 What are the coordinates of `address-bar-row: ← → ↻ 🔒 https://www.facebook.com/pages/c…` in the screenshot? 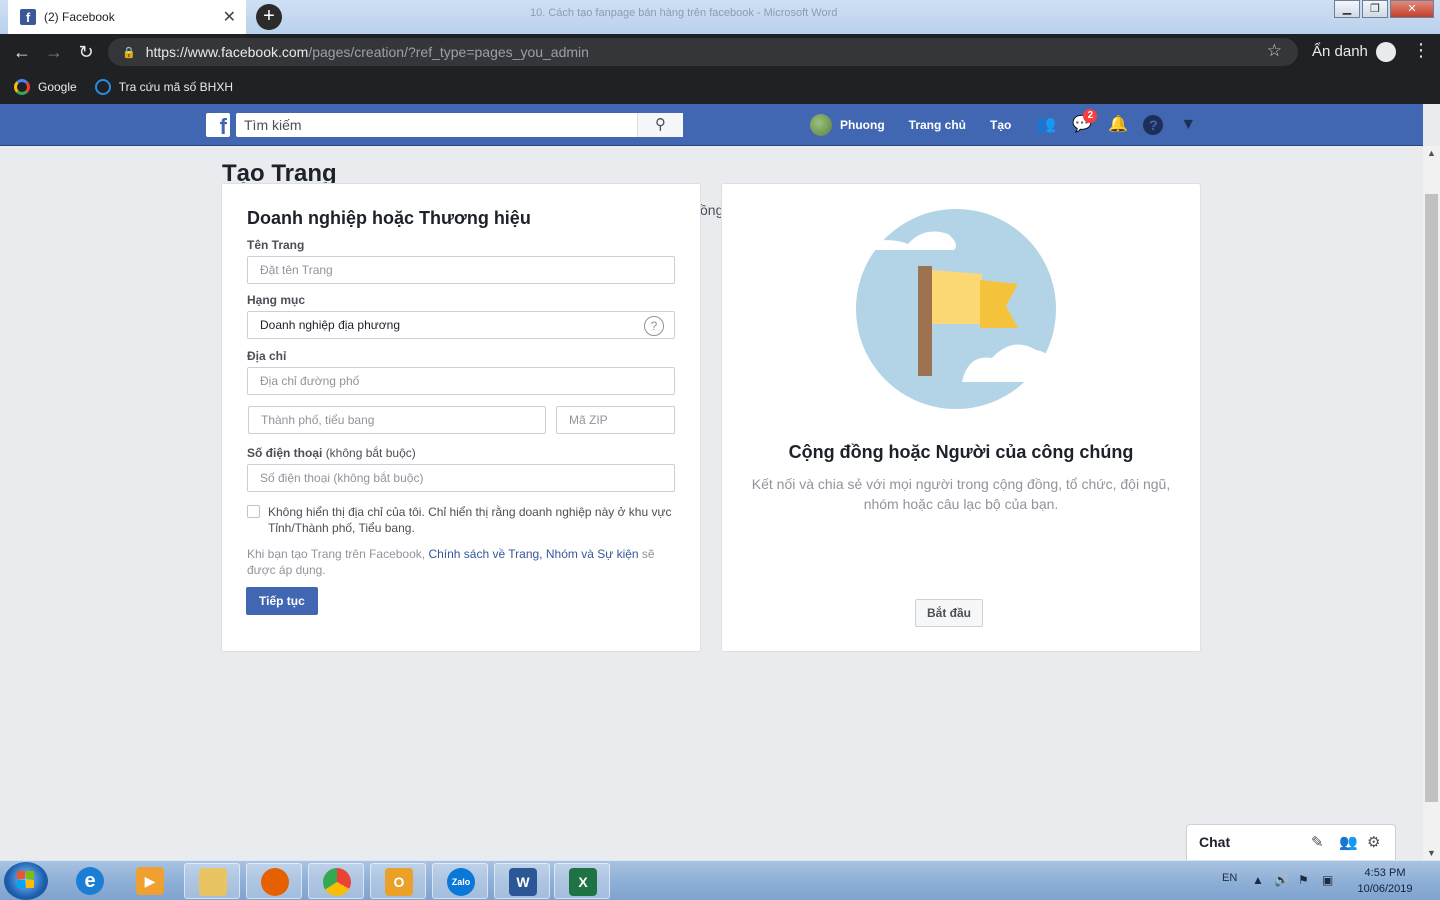 It's located at (720, 52).